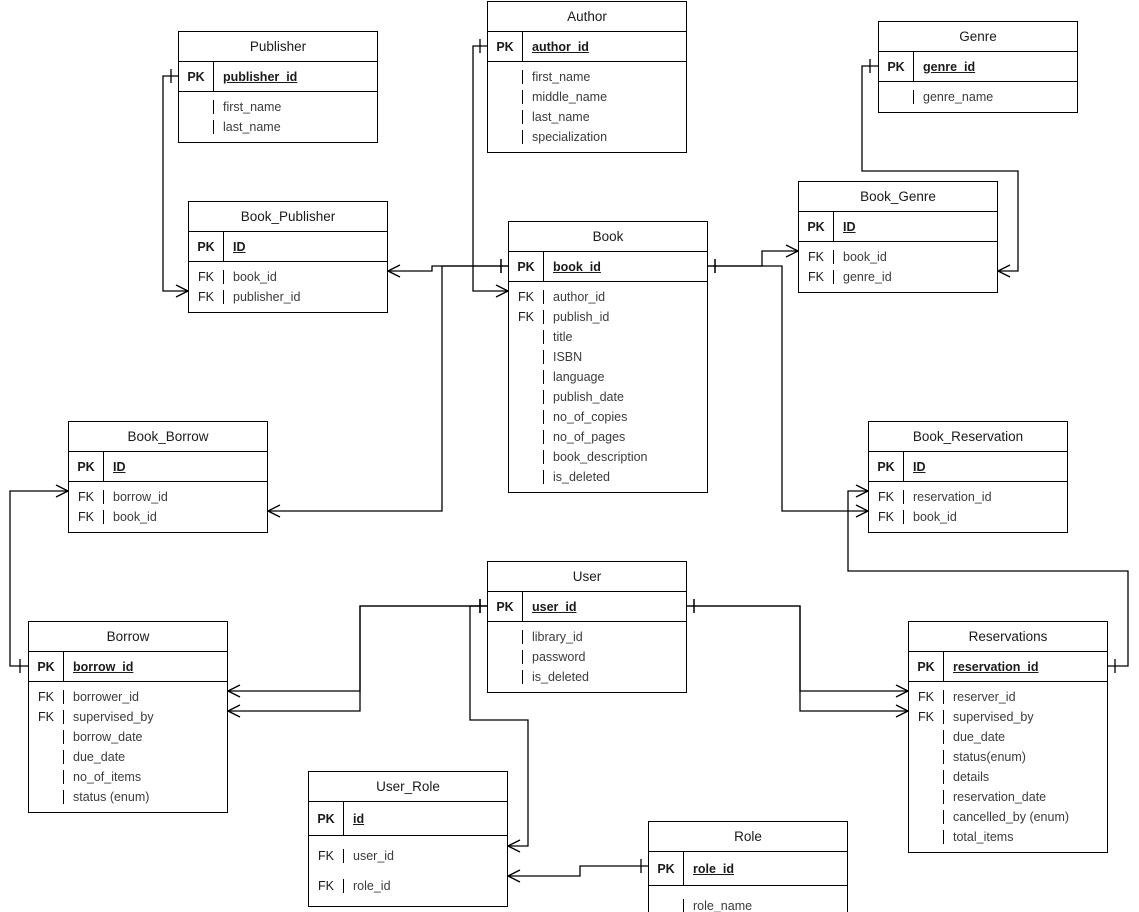 The width and height of the screenshot is (1139, 912). Describe the element at coordinates (278, 117) in the screenshot. I see `attribute-list: first_name last_name` at that location.